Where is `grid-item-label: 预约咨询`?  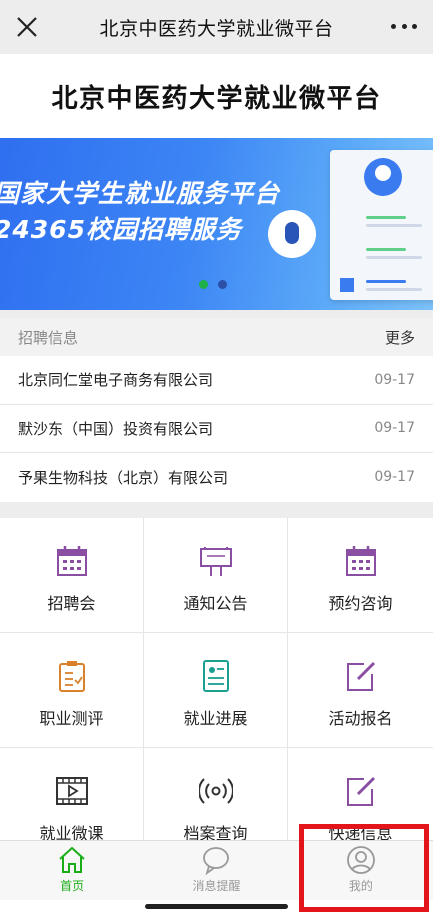
grid-item-label: 预约咨询 is located at coordinates (360, 603).